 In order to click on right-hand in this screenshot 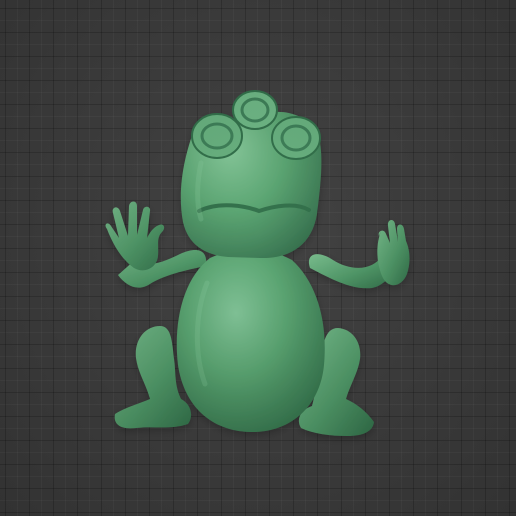, I will do `click(393, 253)`.